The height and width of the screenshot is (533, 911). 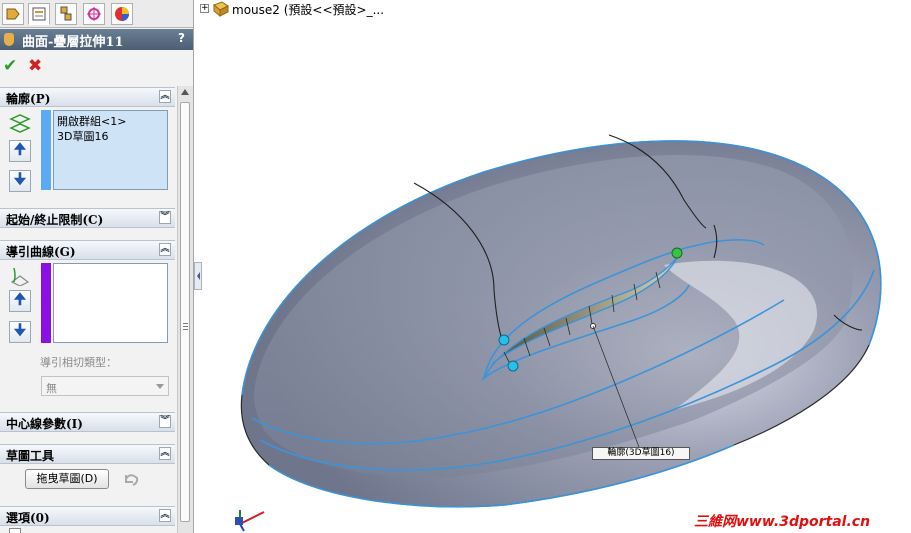 I want to click on display-manager-icon, so click(x=122, y=14).